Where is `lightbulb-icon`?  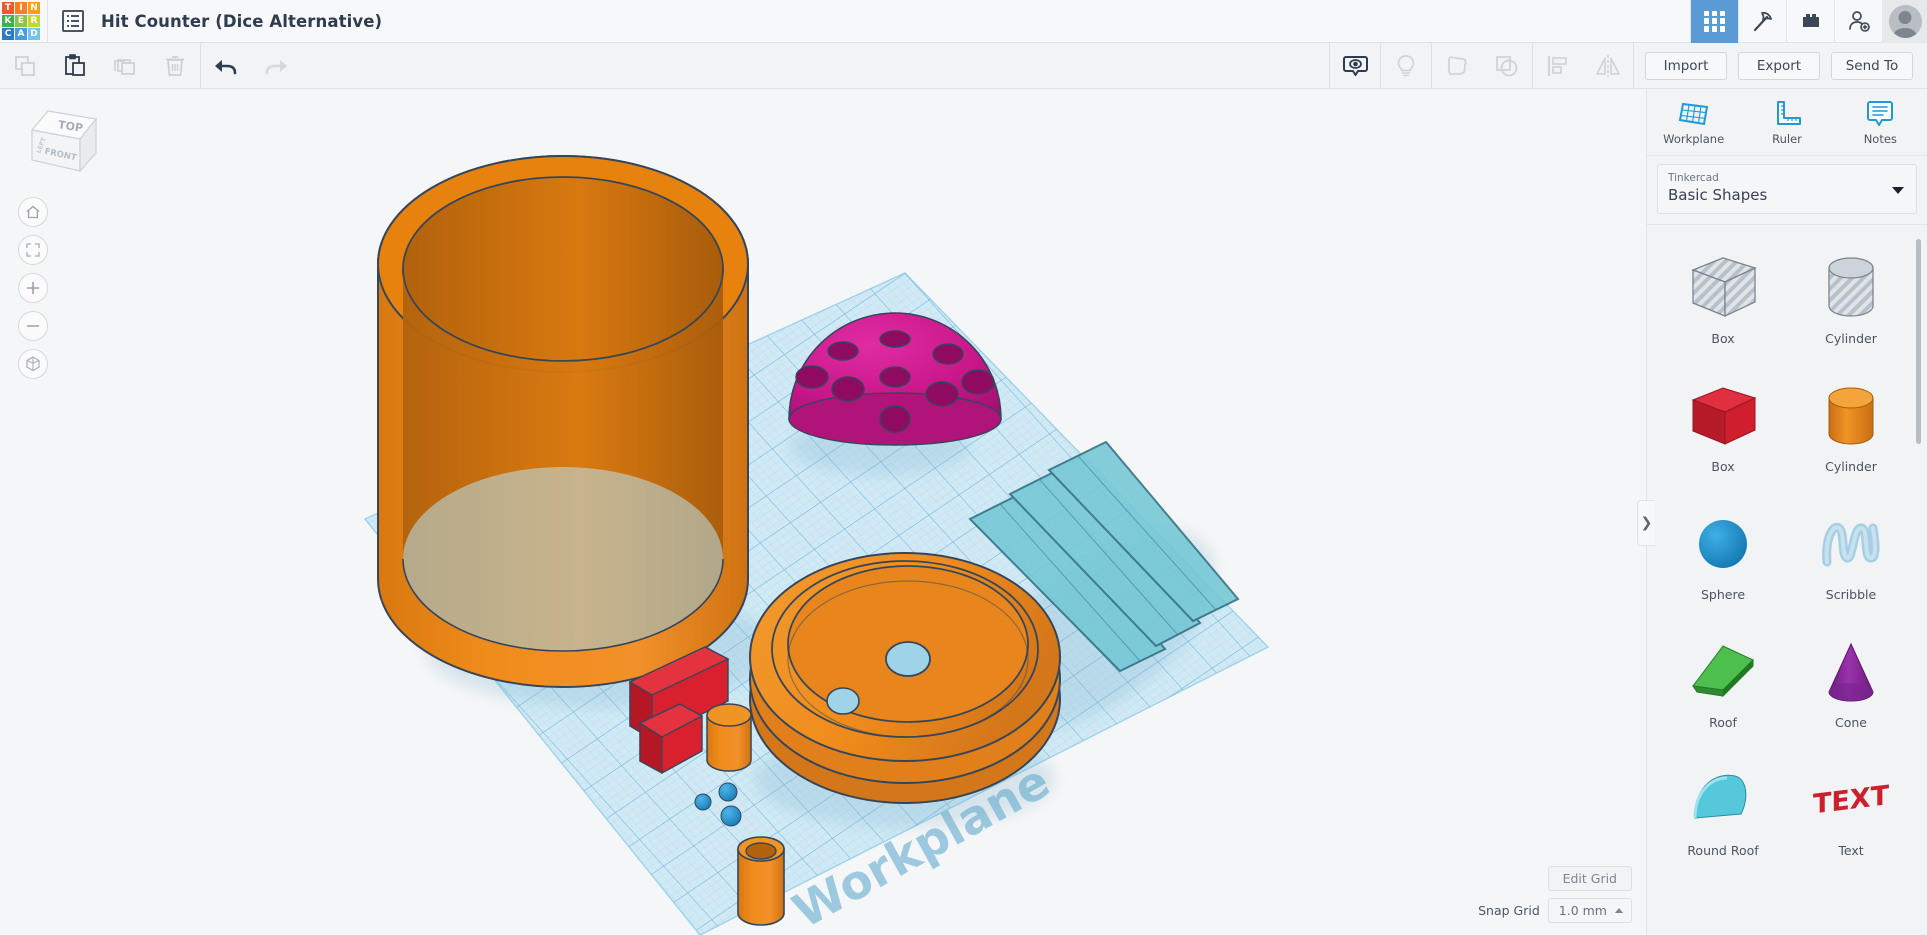
lightbulb-icon is located at coordinates (1406, 65).